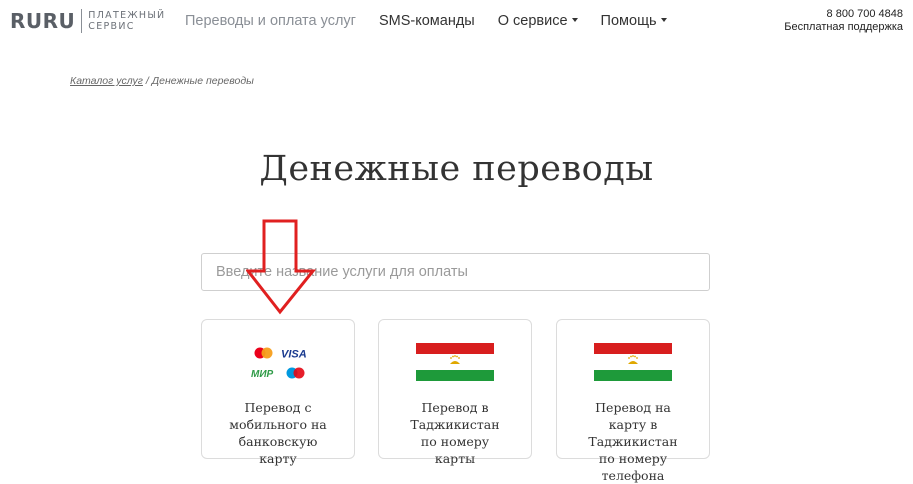  I want to click on nav-item-transfers: Переводы и оплата услуг, so click(270, 21).